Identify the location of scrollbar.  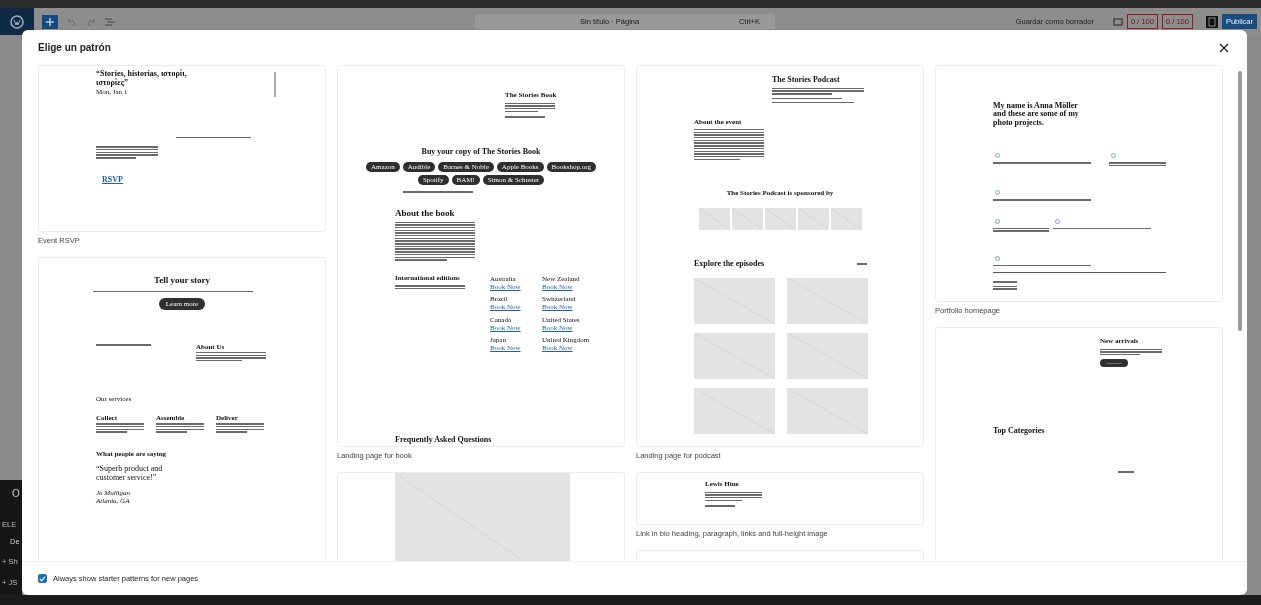
(1240, 201).